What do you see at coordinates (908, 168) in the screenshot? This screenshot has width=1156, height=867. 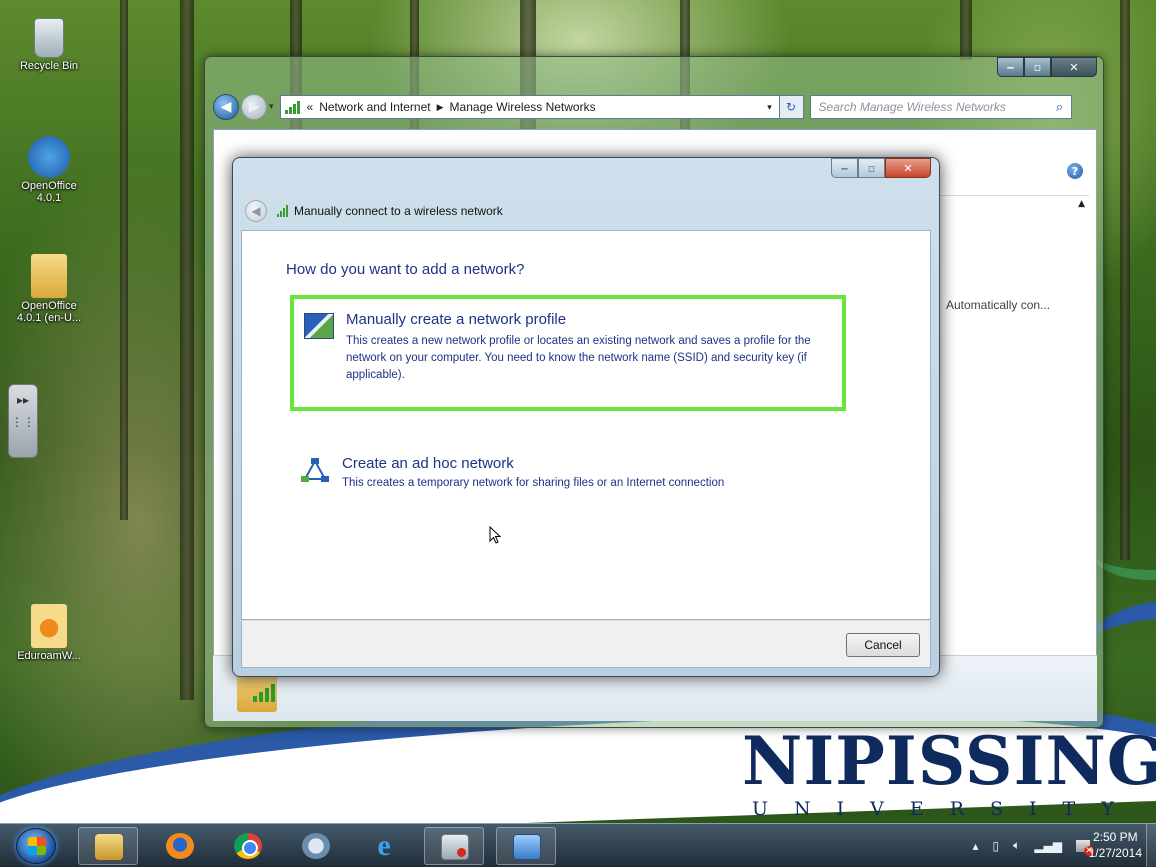 I see `dialog-close-button: ✕` at bounding box center [908, 168].